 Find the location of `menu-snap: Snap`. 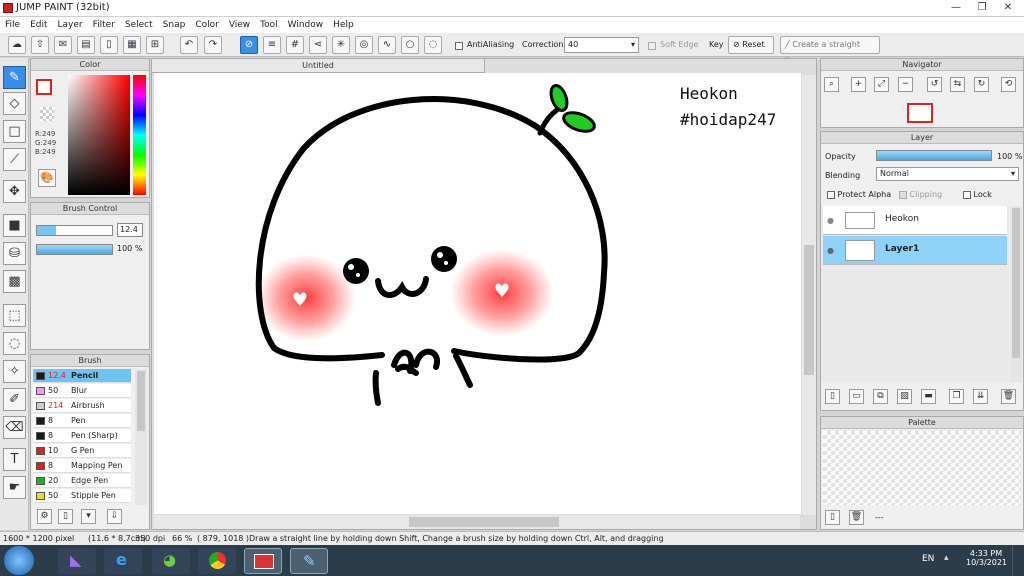

menu-snap: Snap is located at coordinates (174, 25).